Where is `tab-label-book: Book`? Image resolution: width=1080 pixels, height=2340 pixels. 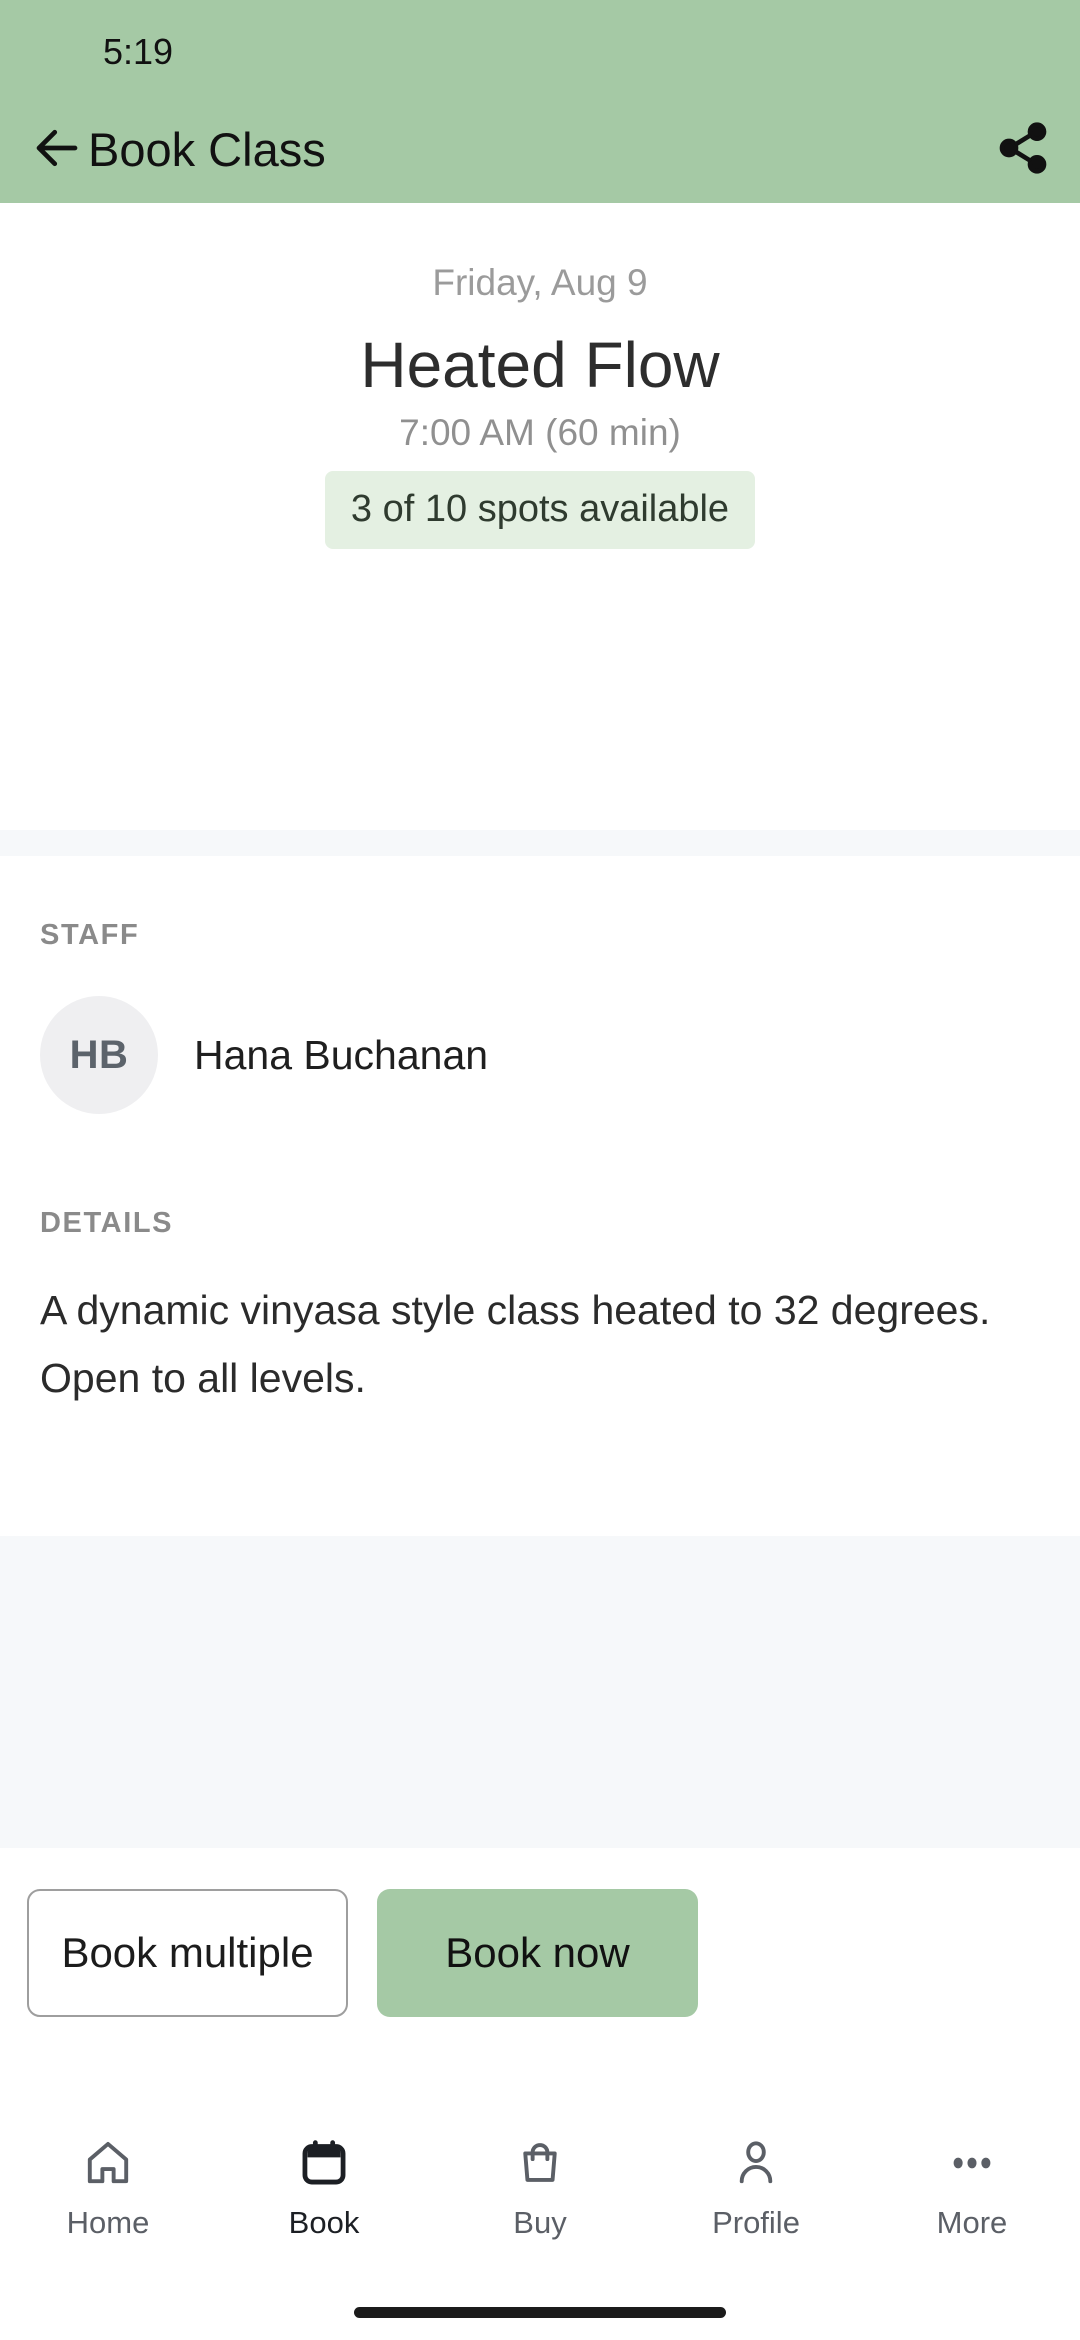 tab-label-book: Book is located at coordinates (324, 2222).